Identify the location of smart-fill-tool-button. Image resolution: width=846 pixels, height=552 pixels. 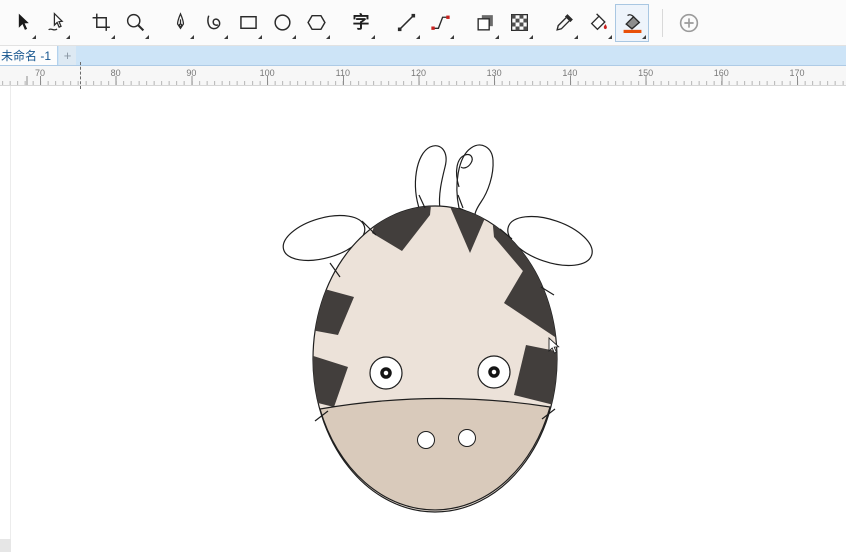
(598, 23).